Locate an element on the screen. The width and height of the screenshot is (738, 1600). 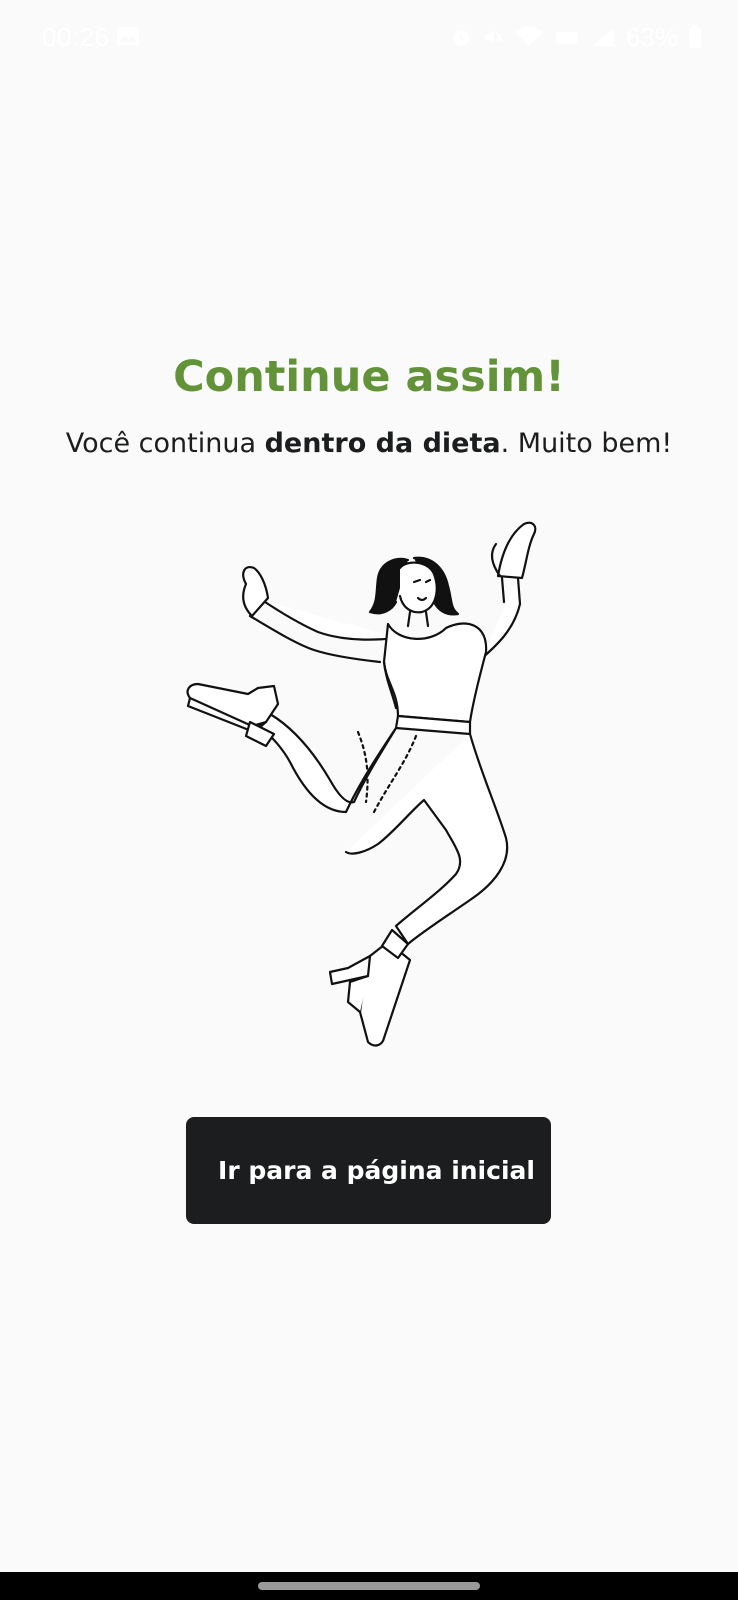
battery-percentage: 63% is located at coordinates (651, 36).